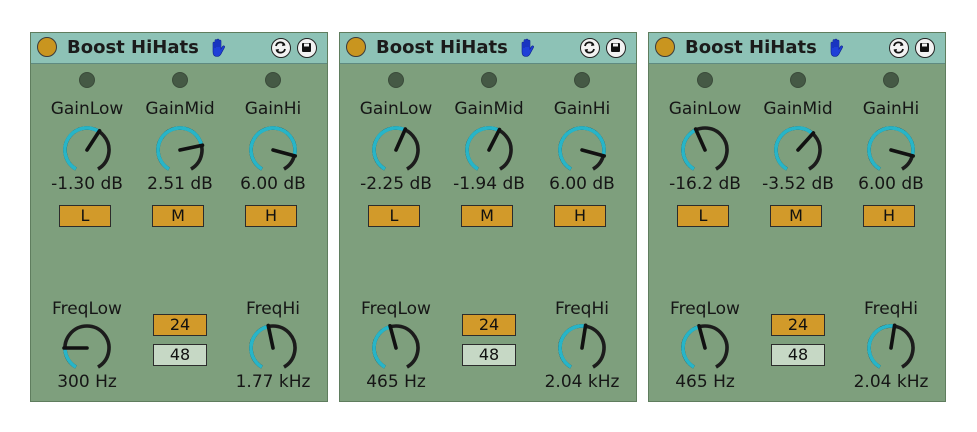 The height and width of the screenshot is (432, 977). What do you see at coordinates (489, 184) in the screenshot?
I see `gain-mid-value: -1.94 dB` at bounding box center [489, 184].